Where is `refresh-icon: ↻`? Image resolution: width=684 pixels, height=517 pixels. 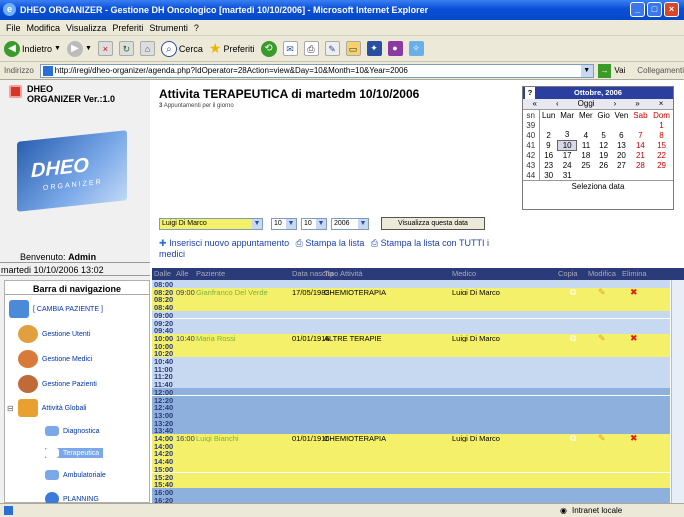
refresh-icon: ↻ is located at coordinates (126, 48).